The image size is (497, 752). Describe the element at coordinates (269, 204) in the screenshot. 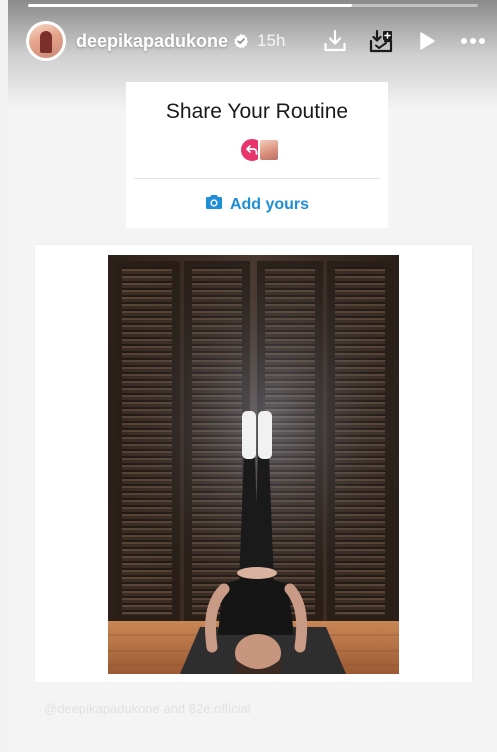

I see `add-yours-label: Add yours` at that location.